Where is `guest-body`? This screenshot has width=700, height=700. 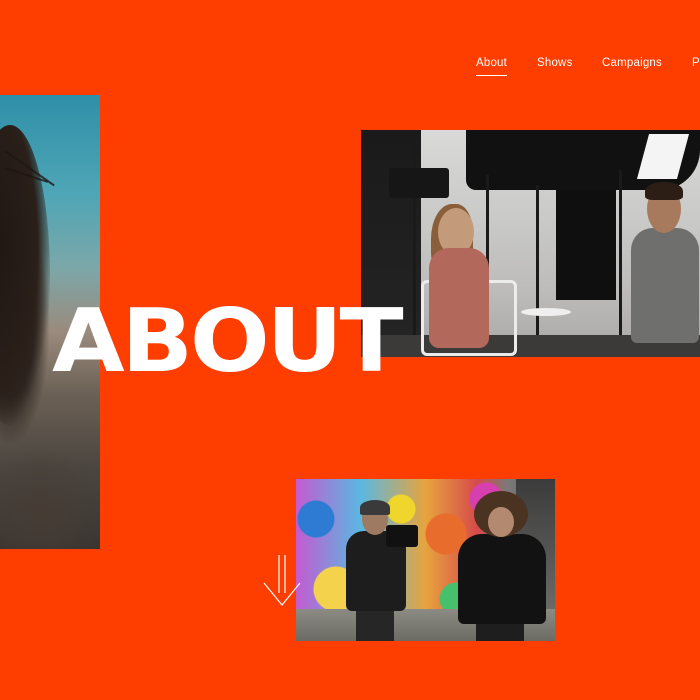 guest-body is located at coordinates (665, 285).